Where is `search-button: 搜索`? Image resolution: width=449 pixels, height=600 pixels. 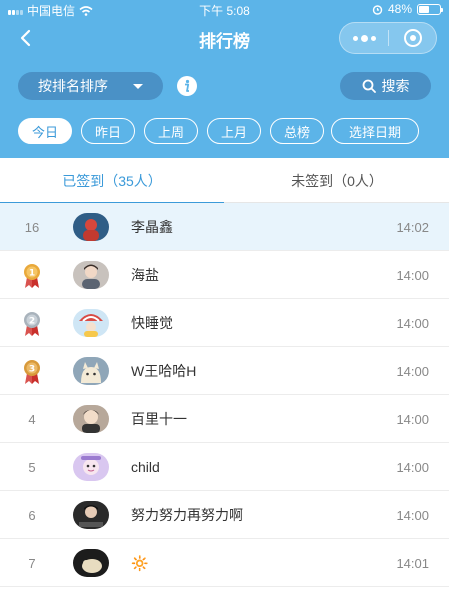
search-button: 搜索 is located at coordinates (385, 86).